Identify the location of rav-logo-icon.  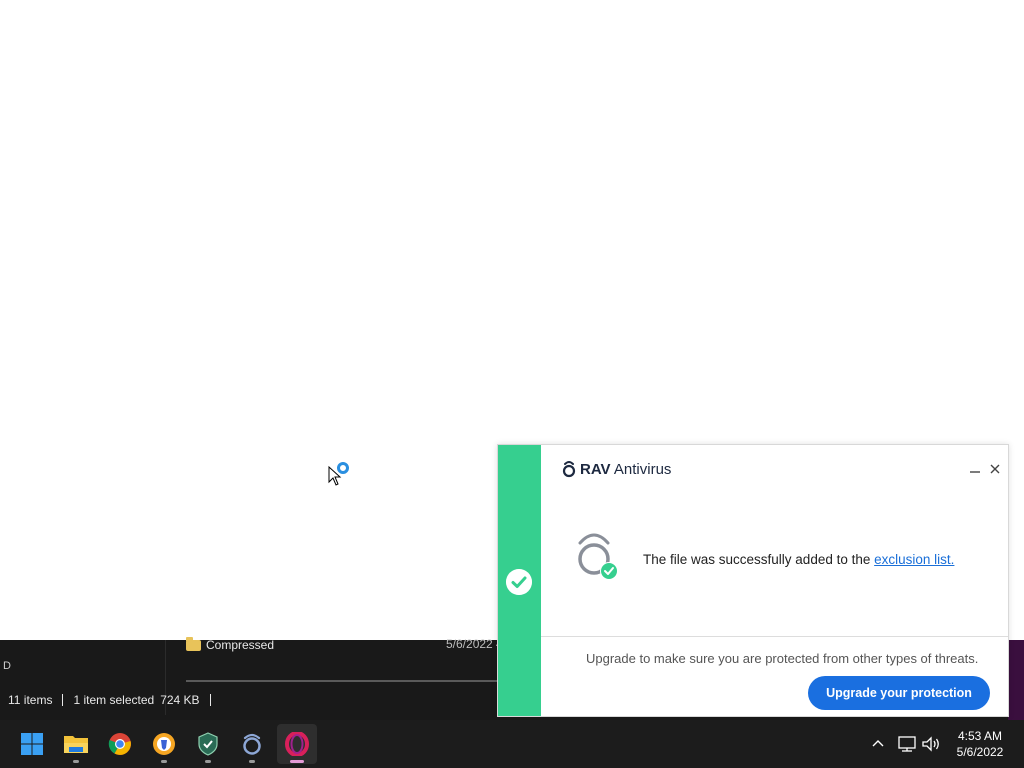
(569, 469).